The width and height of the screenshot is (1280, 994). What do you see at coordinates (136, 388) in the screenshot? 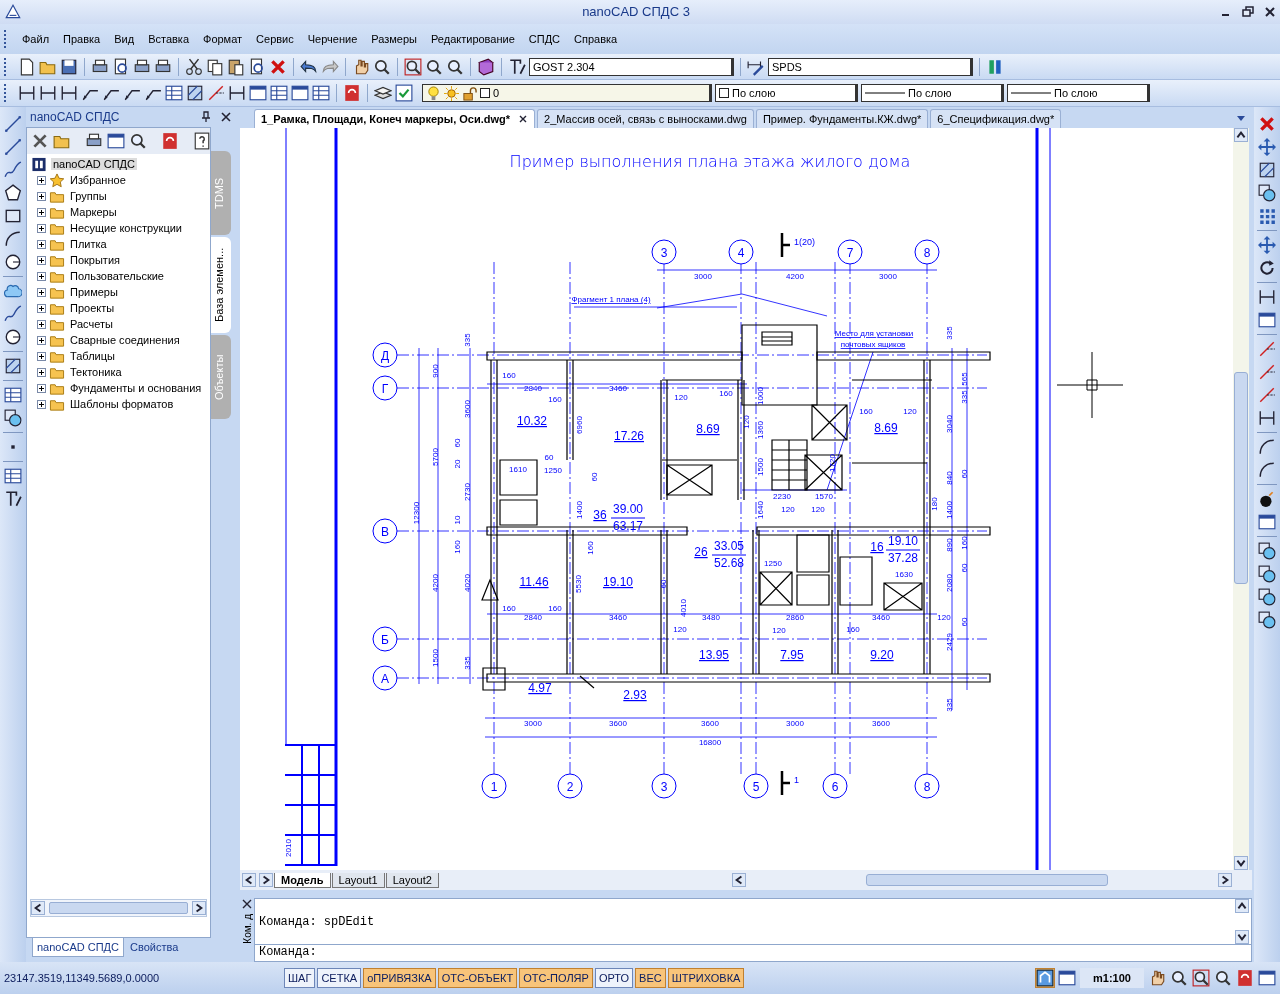
I see `tree-item: Фундаменты и основания` at bounding box center [136, 388].